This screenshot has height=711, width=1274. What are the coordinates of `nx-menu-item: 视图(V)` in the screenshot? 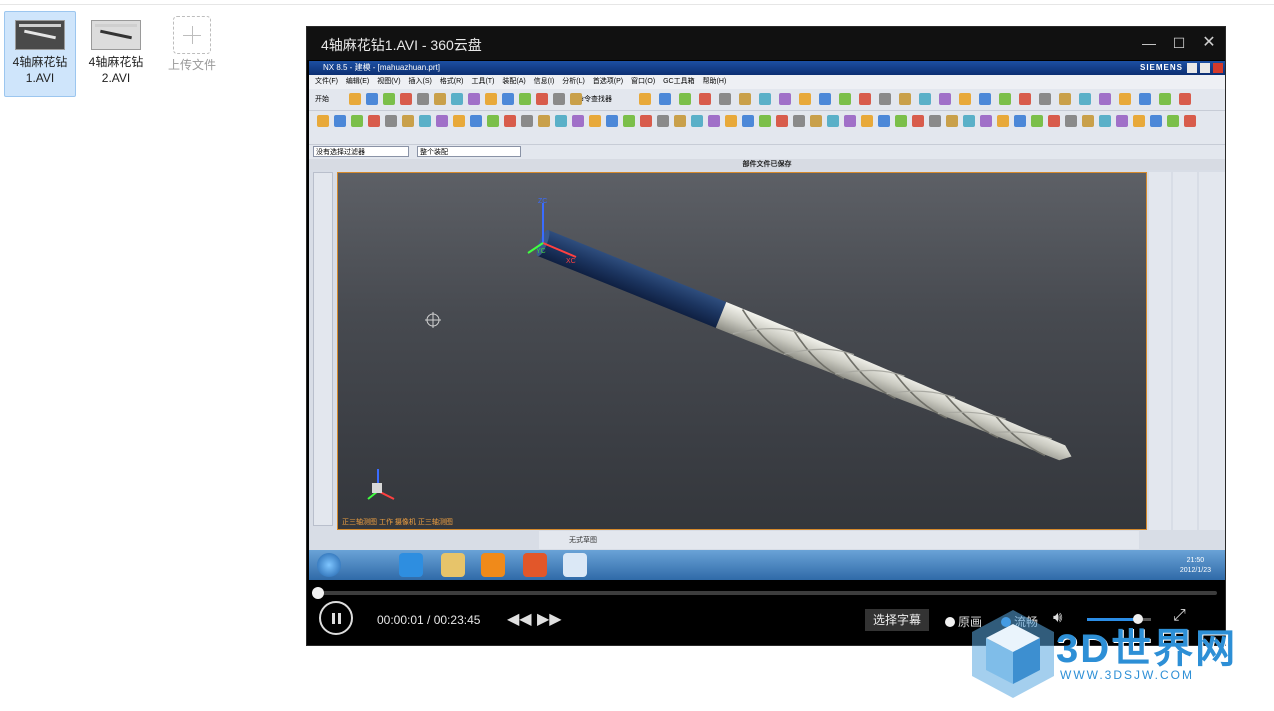 It's located at (389, 81).